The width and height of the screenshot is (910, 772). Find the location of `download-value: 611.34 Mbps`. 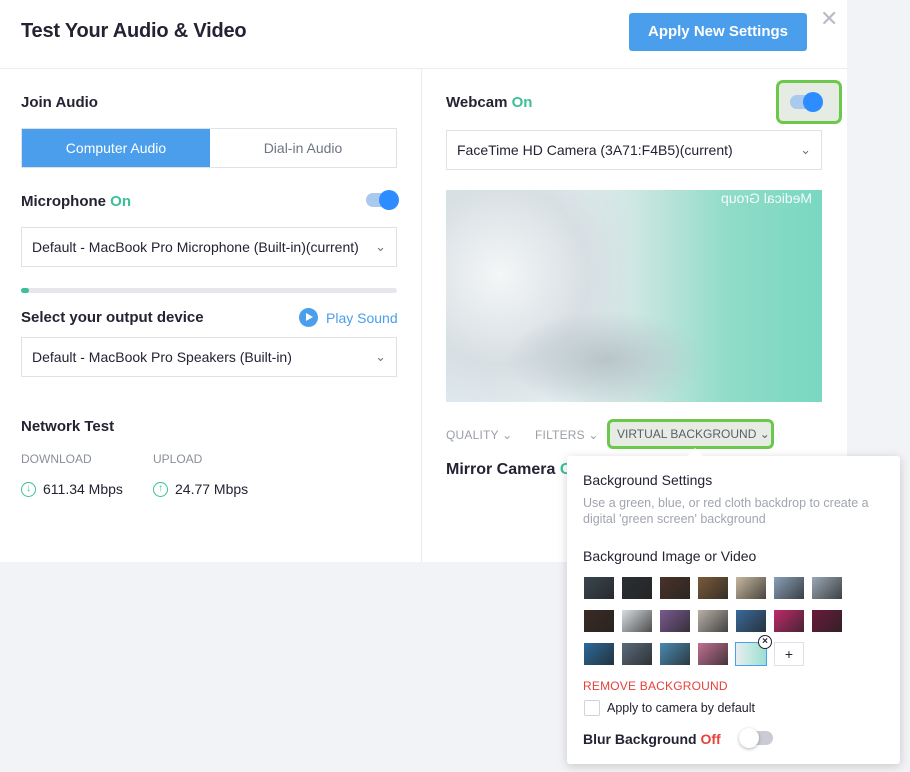

download-value: 611.34 Mbps is located at coordinates (83, 489).